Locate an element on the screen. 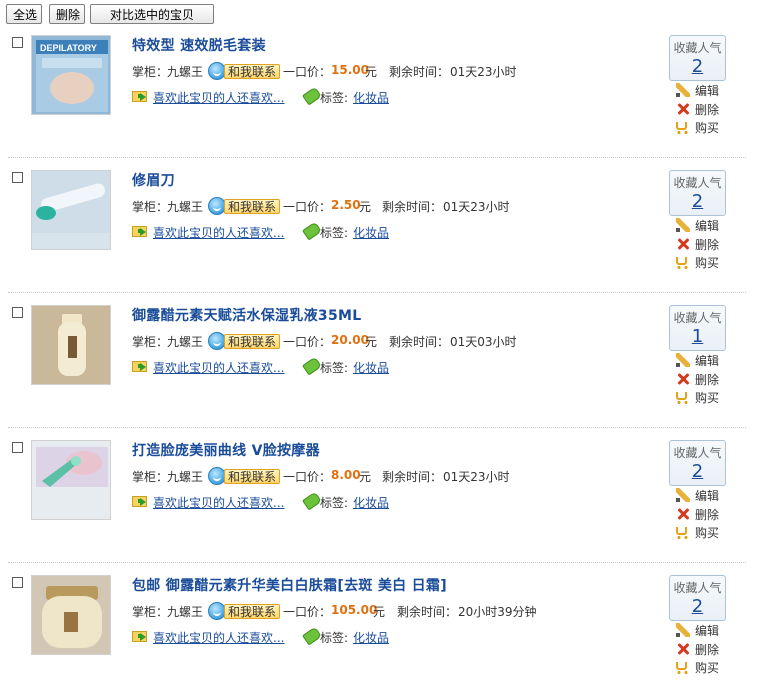  delete-selected-button: 删除 is located at coordinates (67, 14).